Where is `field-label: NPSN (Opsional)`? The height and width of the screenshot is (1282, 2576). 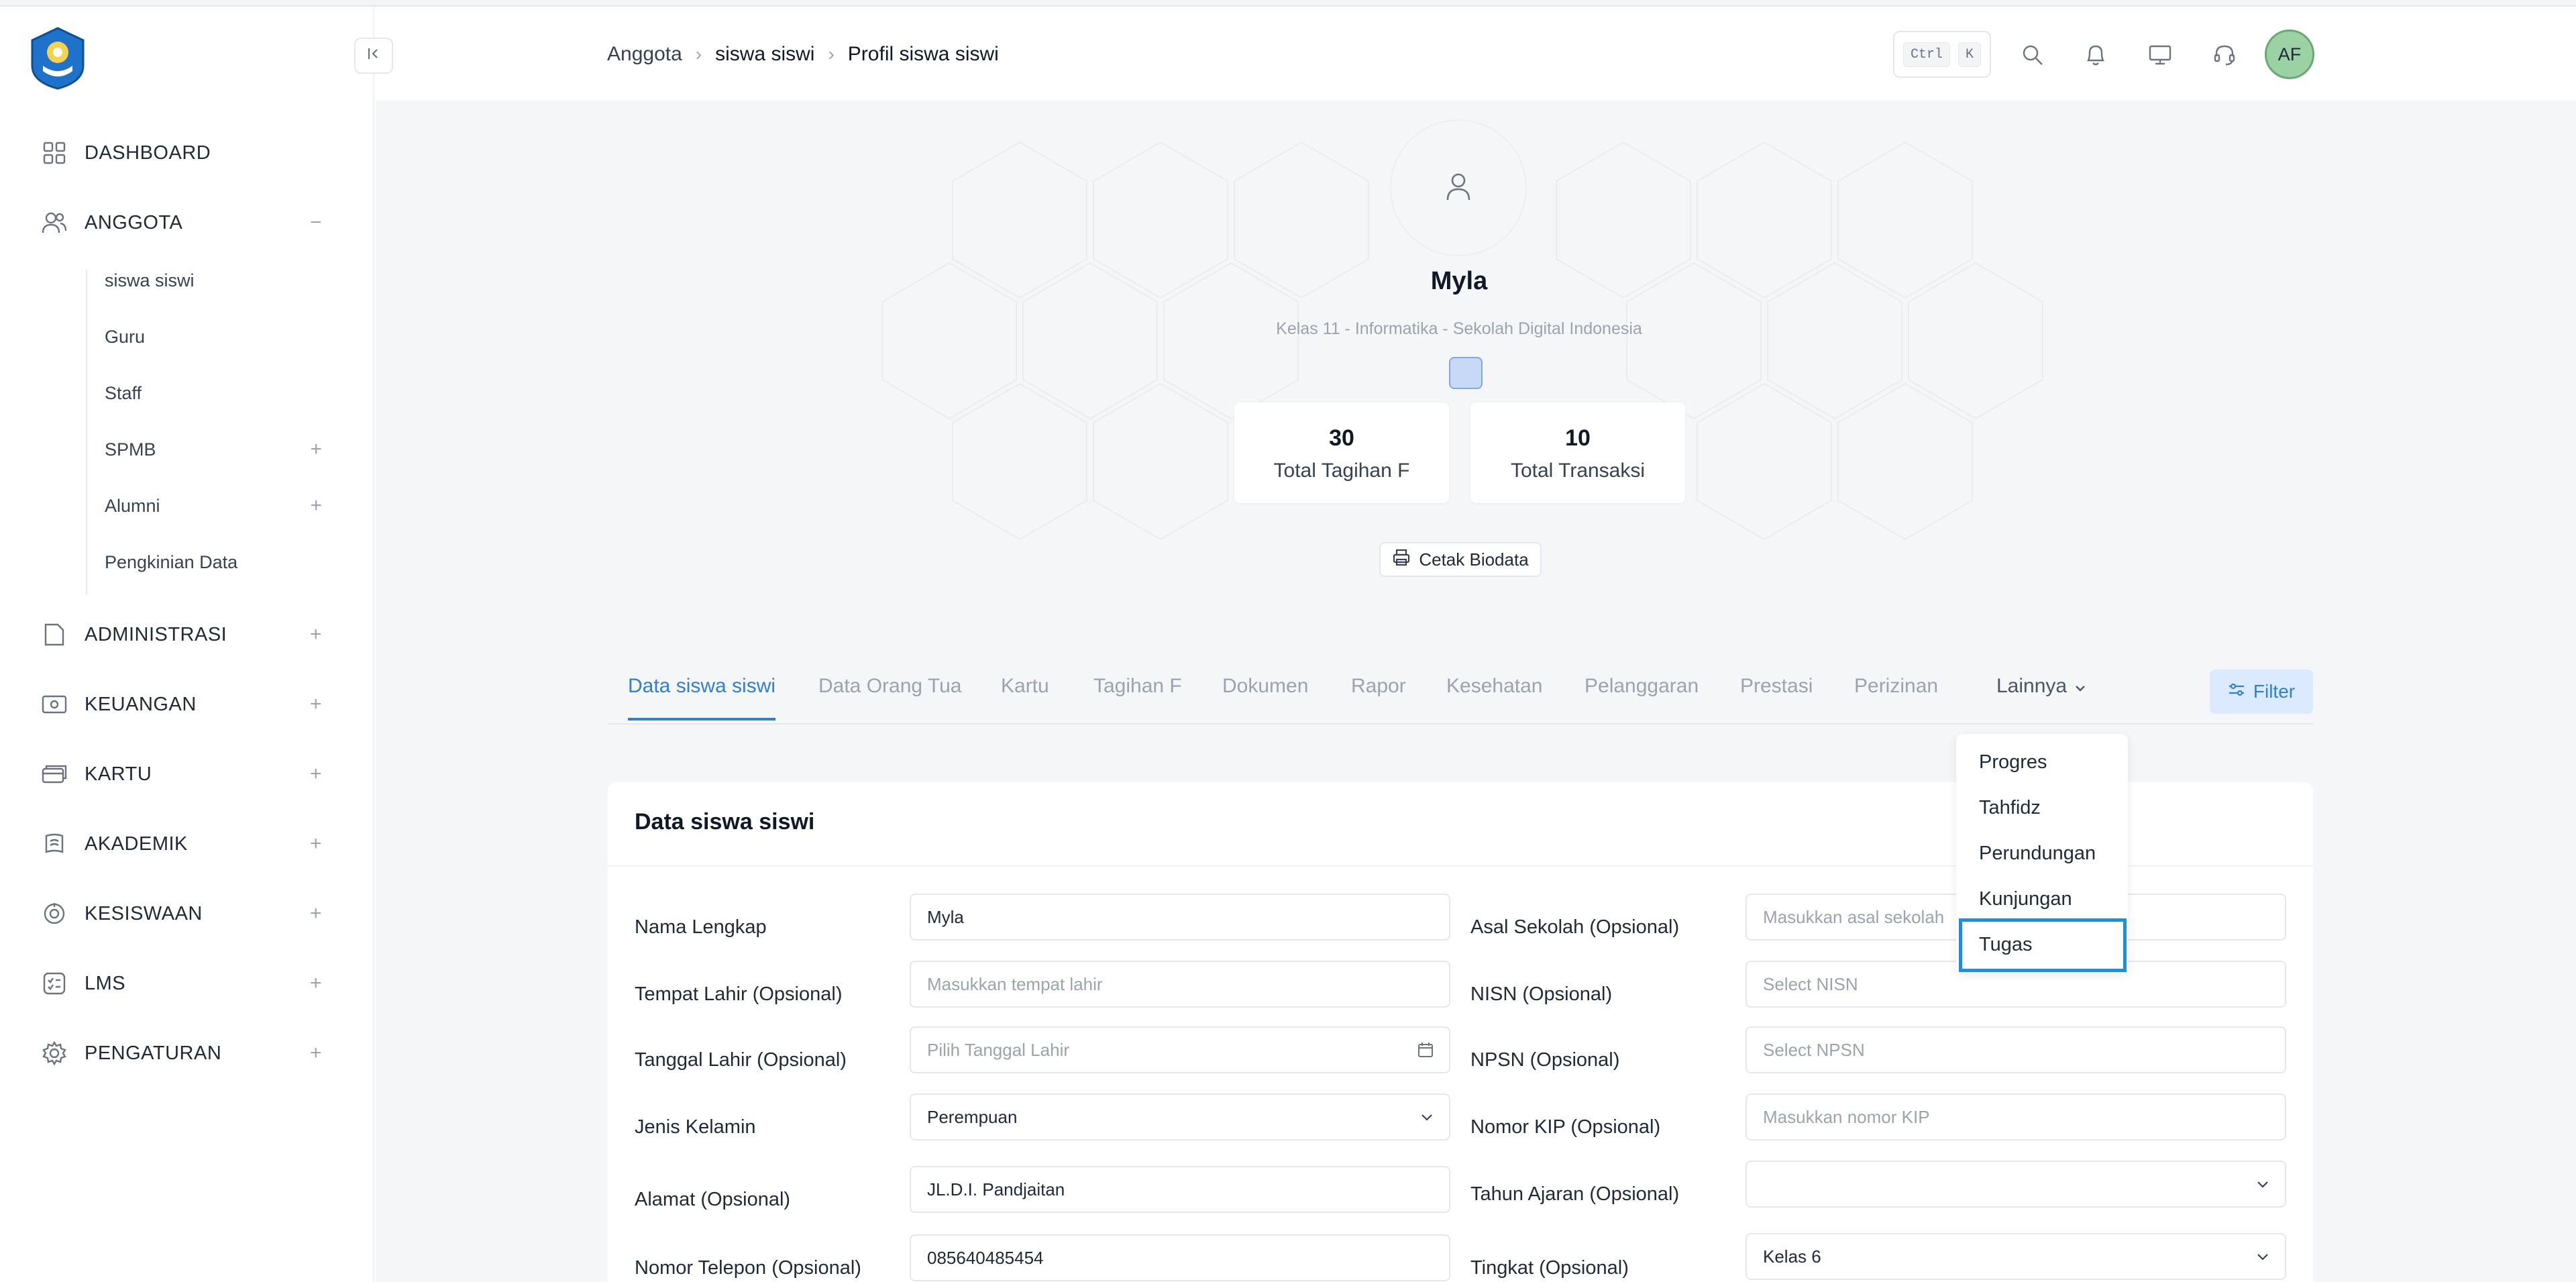 field-label: NPSN (Opsional) is located at coordinates (1545, 1060).